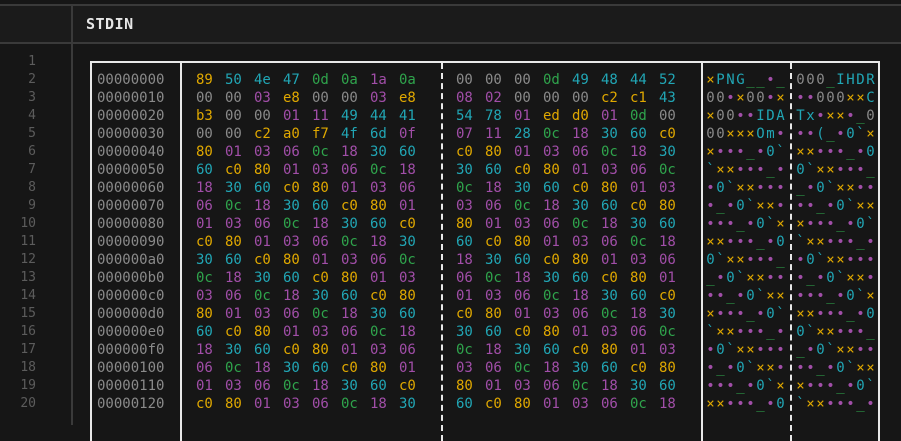  Describe the element at coordinates (870, 80) in the screenshot. I see `ascii-char: R` at that location.